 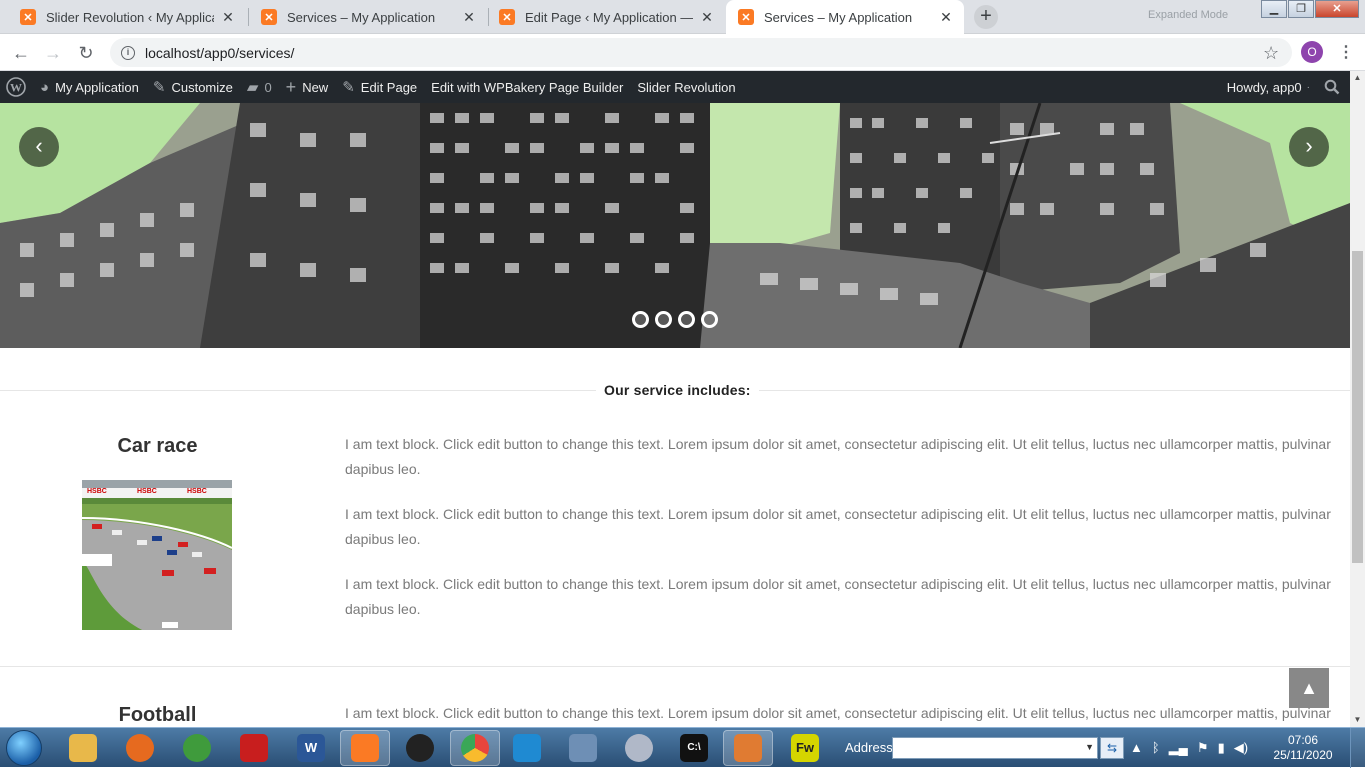 What do you see at coordinates (1156, 748) in the screenshot?
I see `bluetooth-icon: ᛒ` at bounding box center [1156, 748].